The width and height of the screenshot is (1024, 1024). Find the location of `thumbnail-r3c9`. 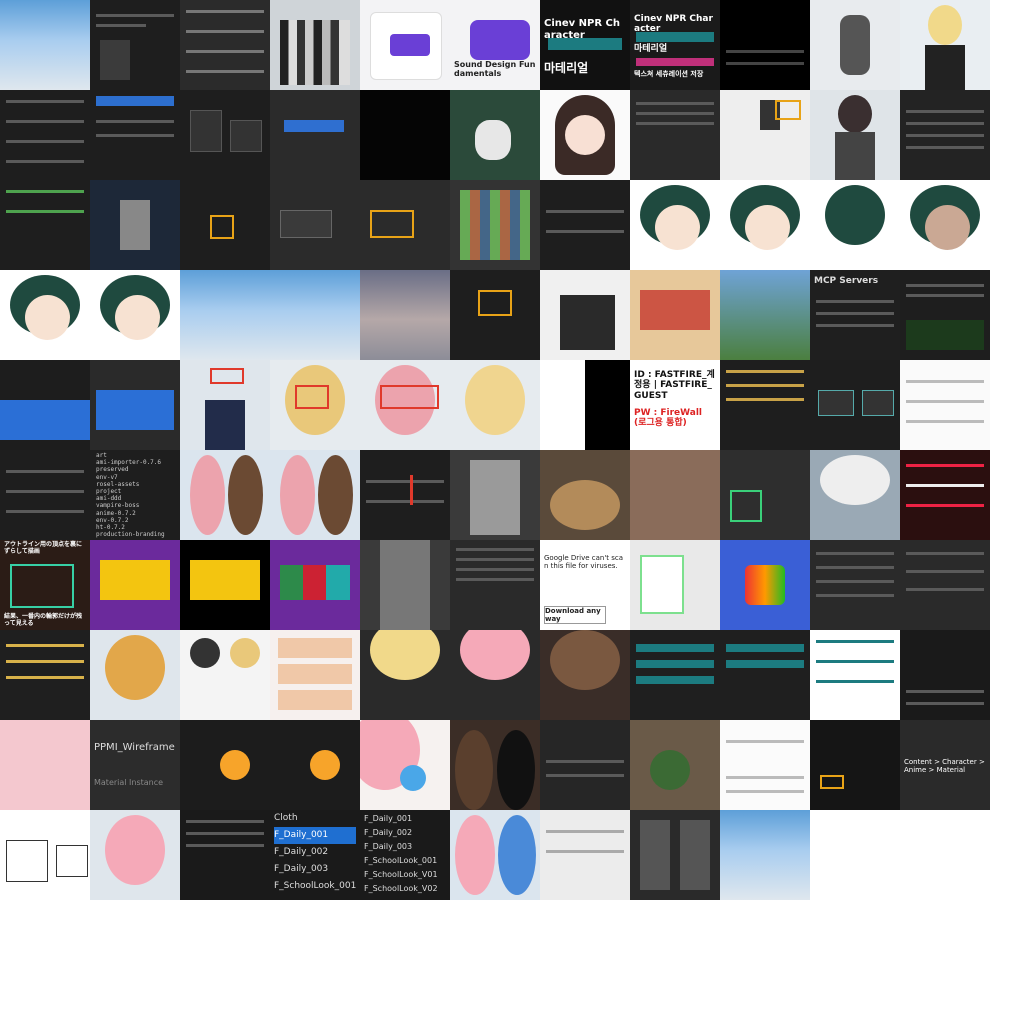

thumbnail-r3c9 is located at coordinates (765, 225).